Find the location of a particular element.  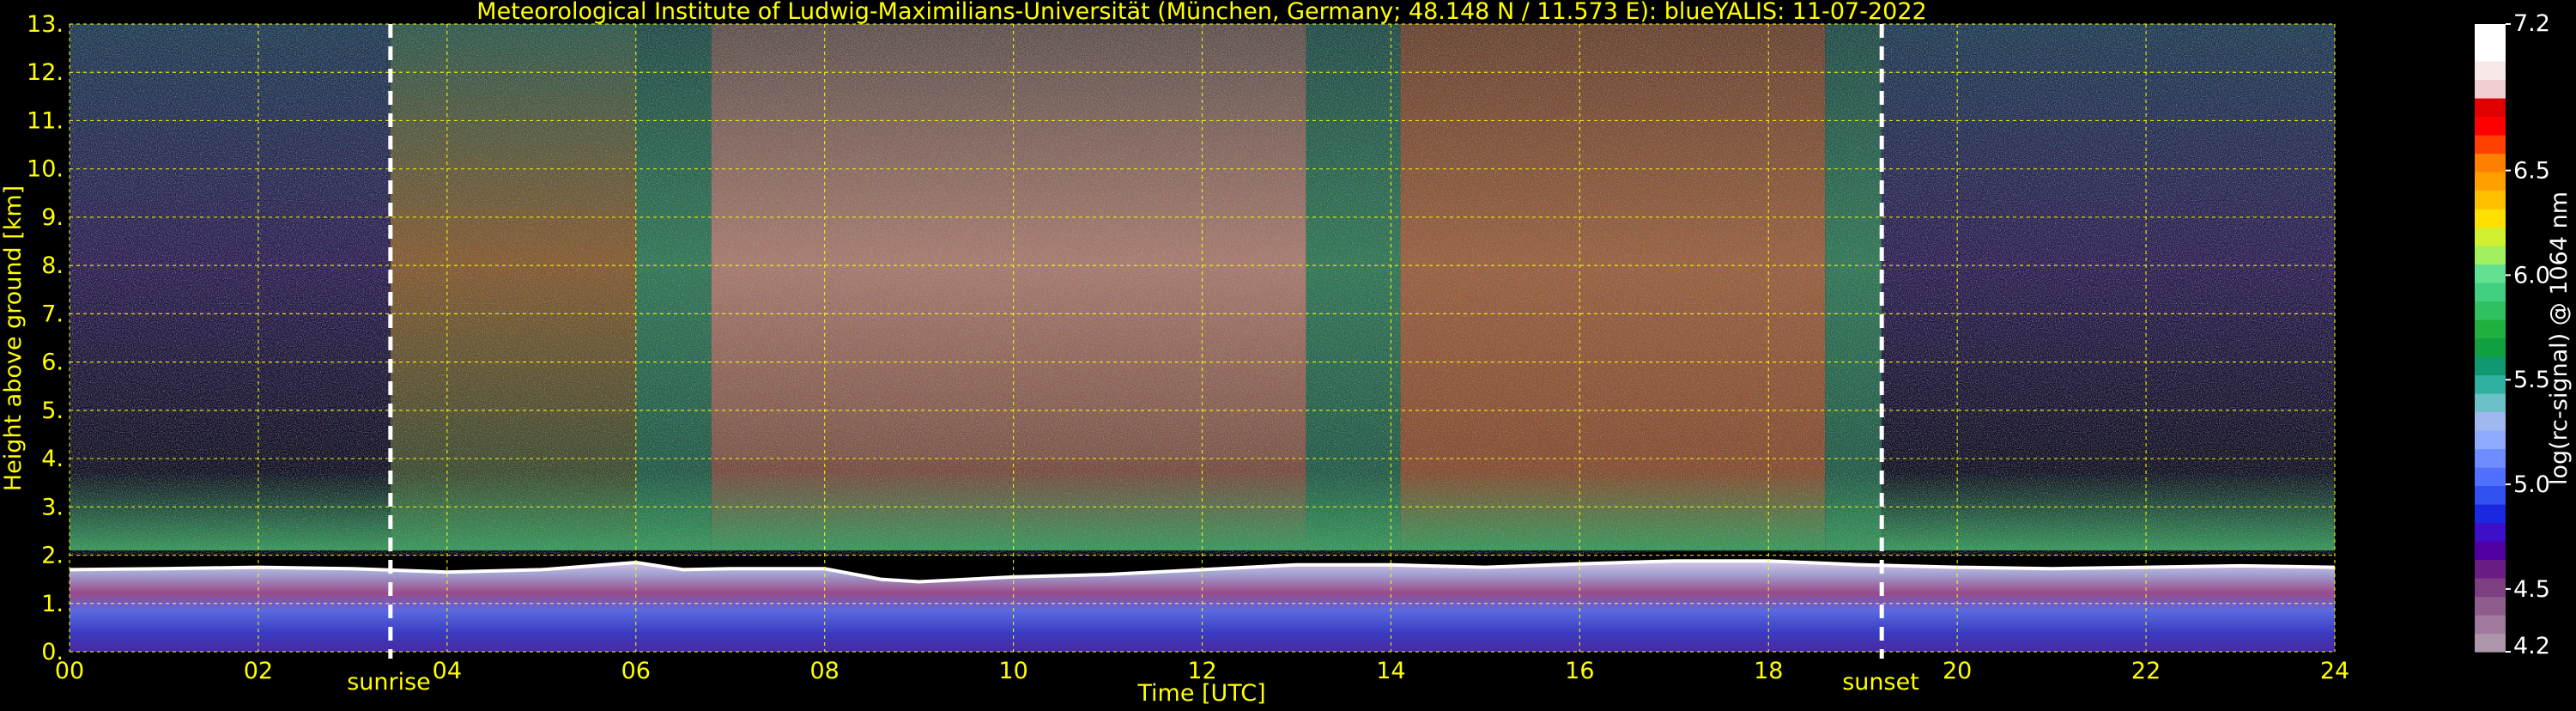

colorbar-tick-label: 4.5 is located at coordinates (2531, 589).